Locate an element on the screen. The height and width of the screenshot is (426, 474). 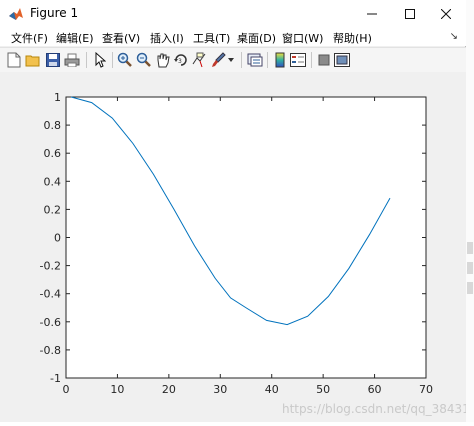
edit-plot-button is located at coordinates (100, 60).